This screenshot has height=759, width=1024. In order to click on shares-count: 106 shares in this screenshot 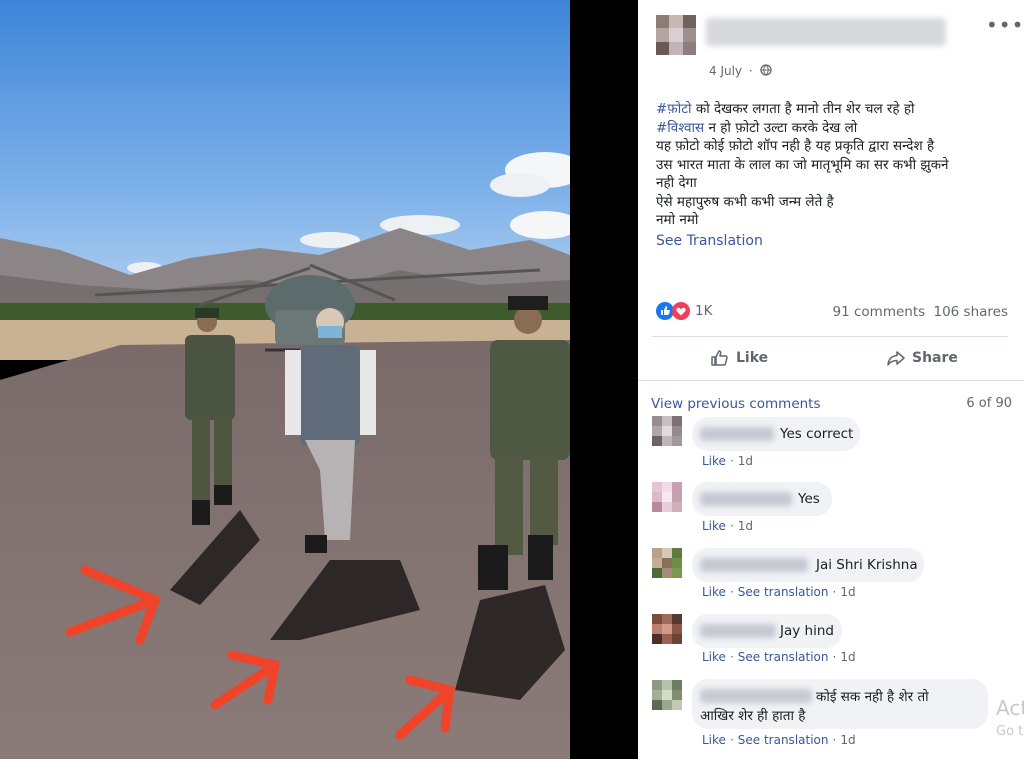, I will do `click(970, 312)`.